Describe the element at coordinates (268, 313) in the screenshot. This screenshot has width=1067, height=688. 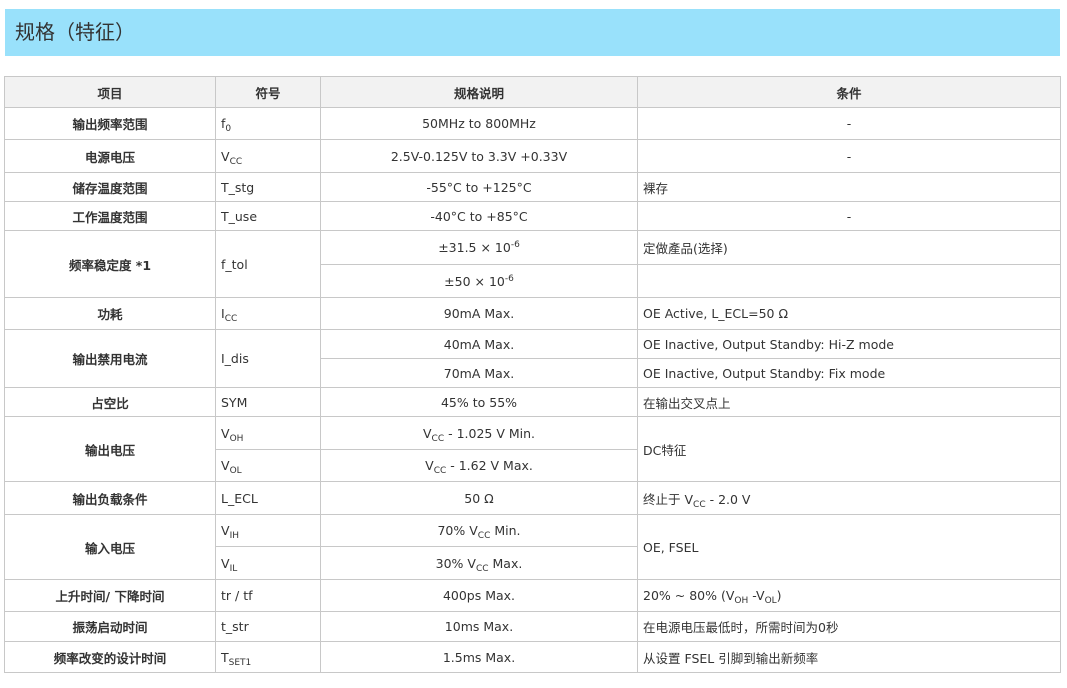
I see `row-symbol: ICC` at that location.